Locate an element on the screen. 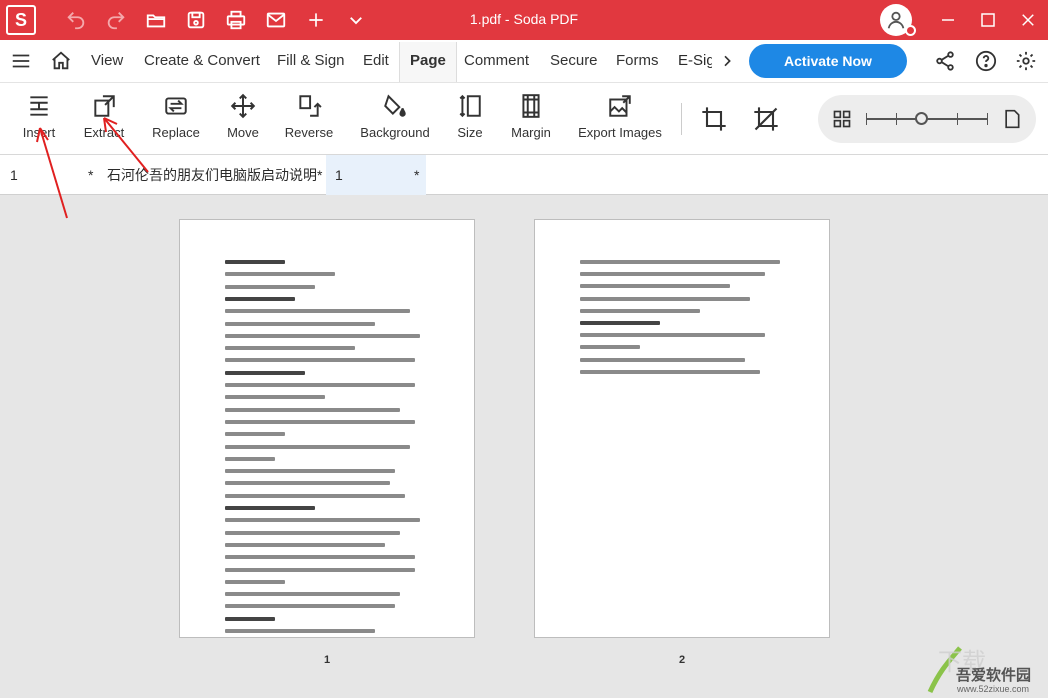 This screenshot has height=698, width=1048. home-icon is located at coordinates (61, 63).